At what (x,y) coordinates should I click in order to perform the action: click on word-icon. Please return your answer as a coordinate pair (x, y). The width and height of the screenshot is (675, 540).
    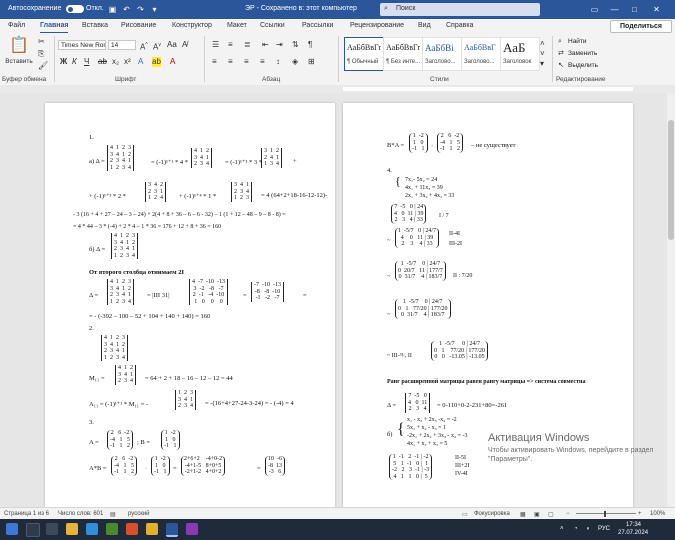
    Looking at the image, I should click on (172, 530).